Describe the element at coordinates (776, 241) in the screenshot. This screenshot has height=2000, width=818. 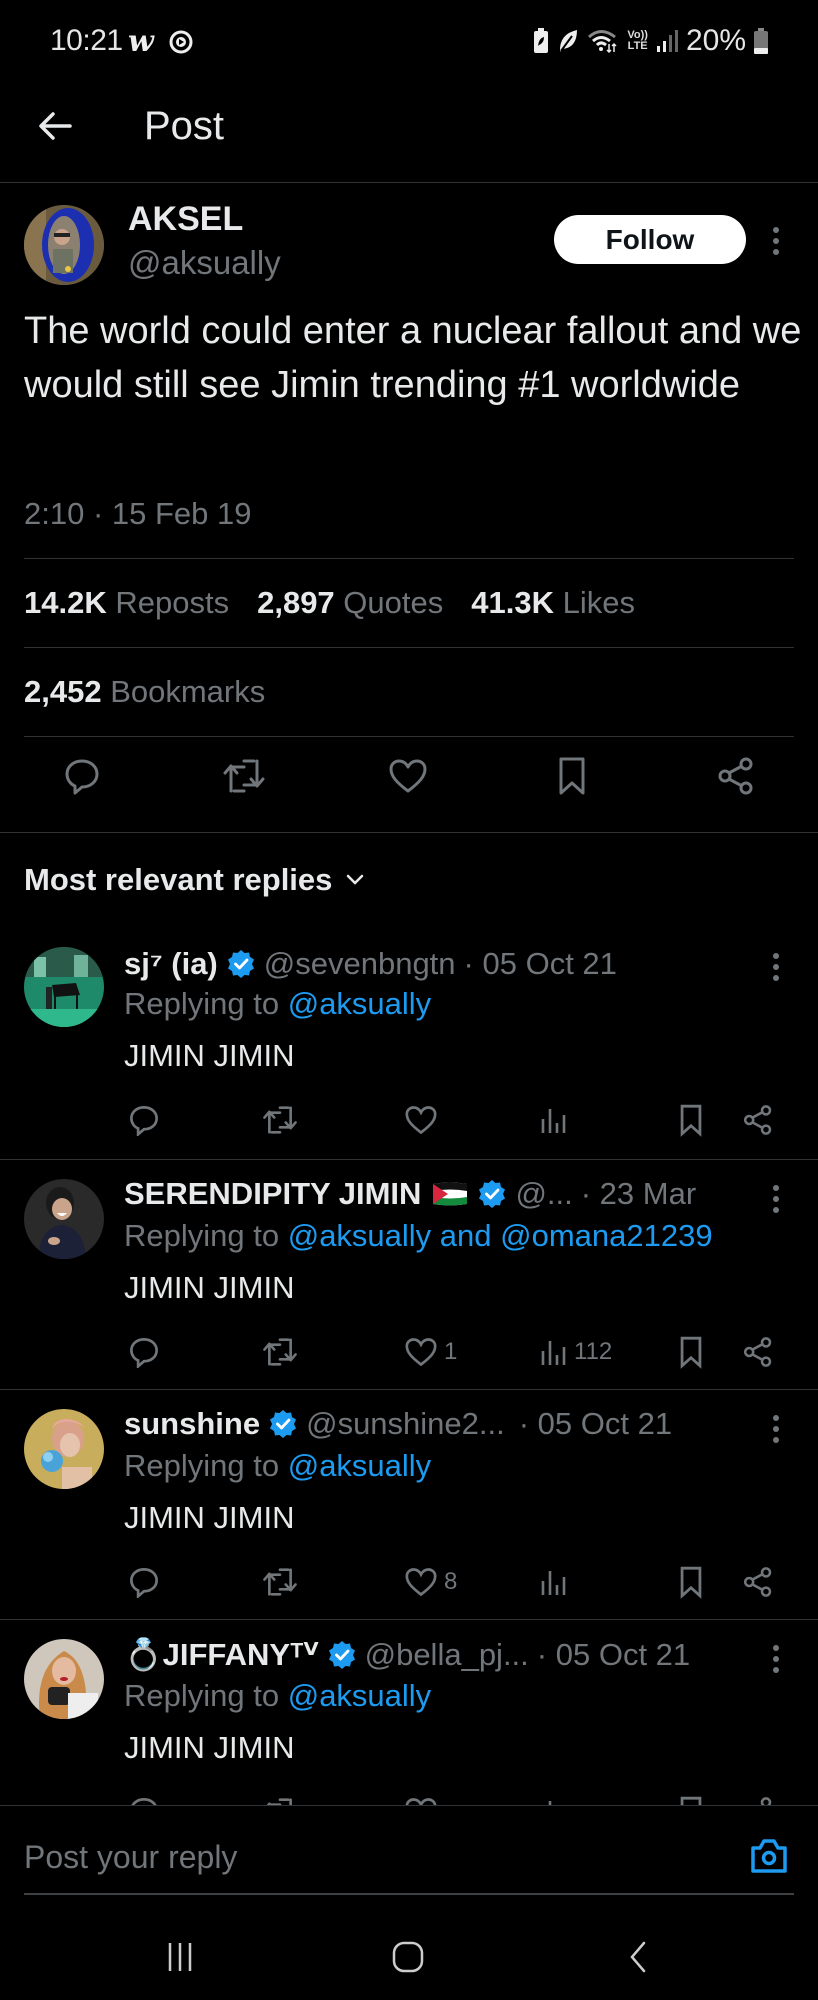
I see `post-more-button` at that location.